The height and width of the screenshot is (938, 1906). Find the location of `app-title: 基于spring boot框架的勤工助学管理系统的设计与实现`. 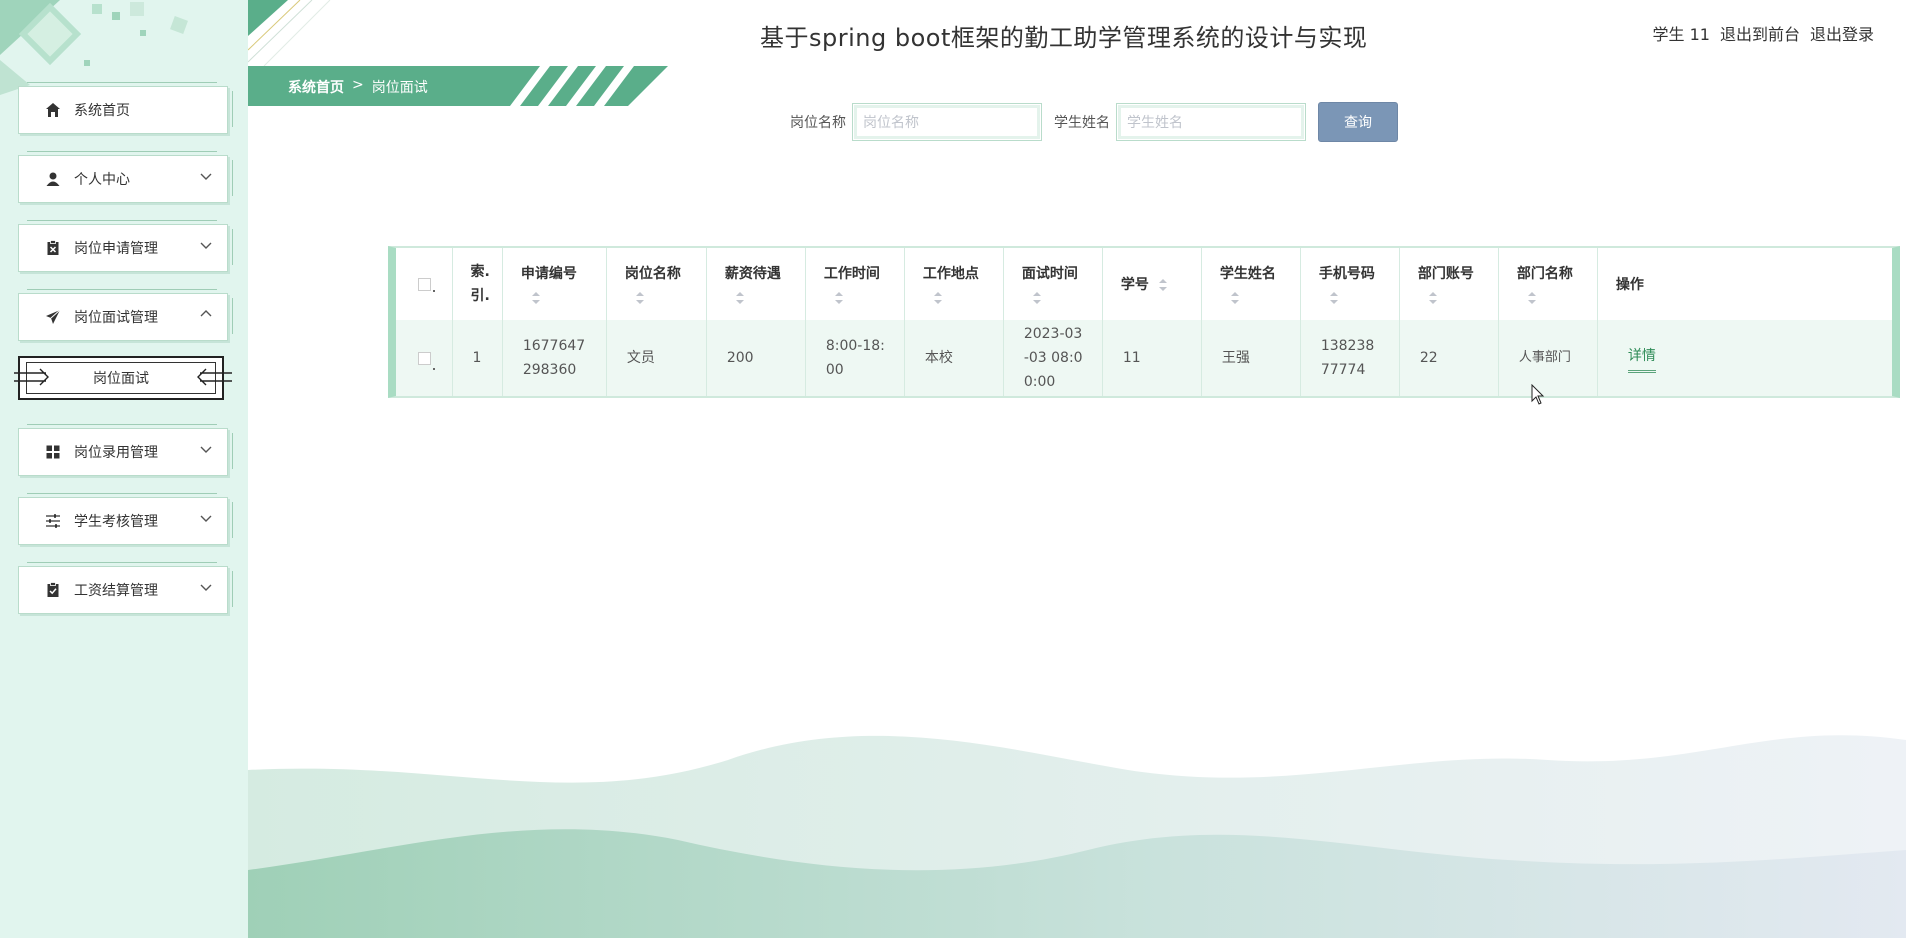

app-title: 基于spring boot框架的勤工助学管理系统的设计与实现 is located at coordinates (1064, 38).